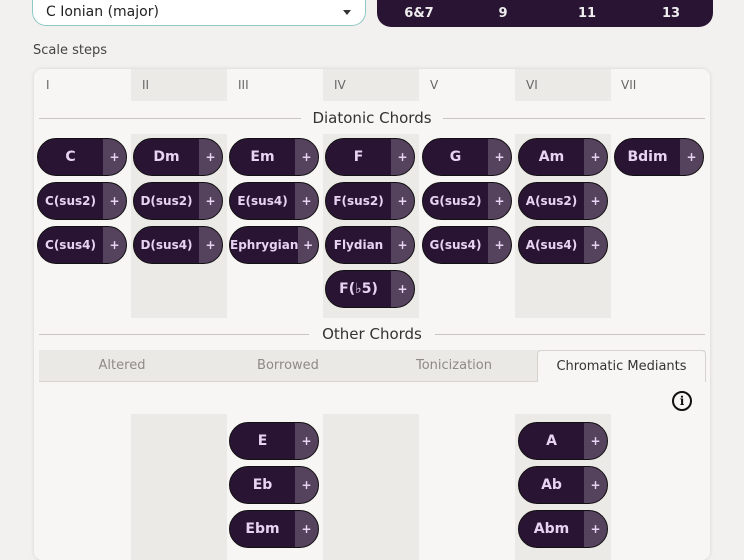 Image resolution: width=744 pixels, height=560 pixels. I want to click on chord-label: Ephrygian, so click(264, 245).